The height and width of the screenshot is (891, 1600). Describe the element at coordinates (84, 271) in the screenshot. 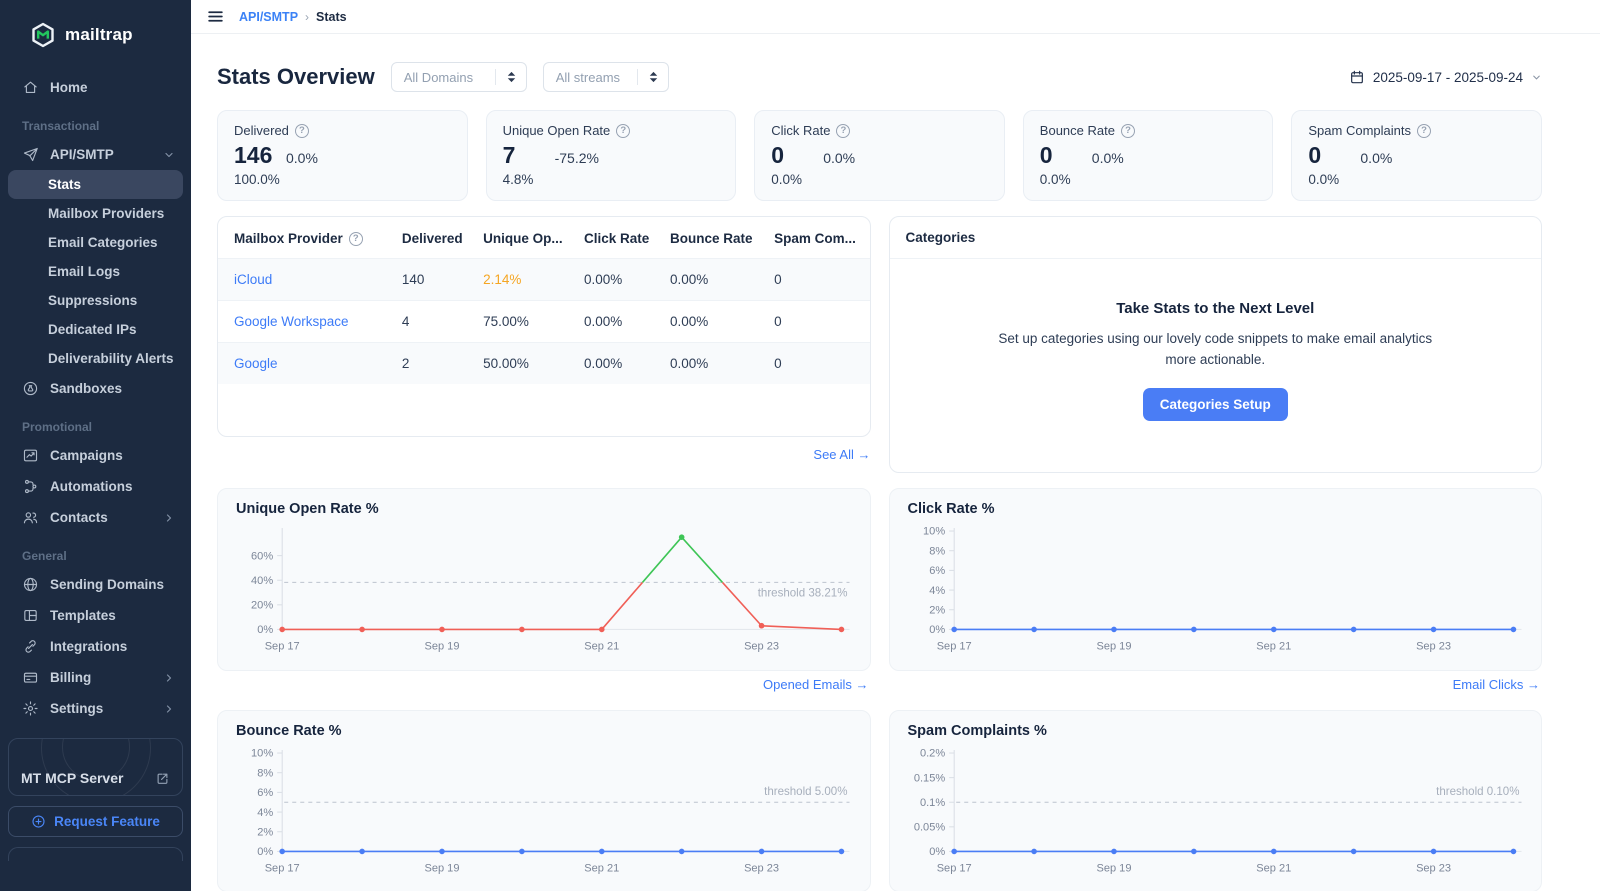

I see `sidebar-item-label: Email Logs` at that location.